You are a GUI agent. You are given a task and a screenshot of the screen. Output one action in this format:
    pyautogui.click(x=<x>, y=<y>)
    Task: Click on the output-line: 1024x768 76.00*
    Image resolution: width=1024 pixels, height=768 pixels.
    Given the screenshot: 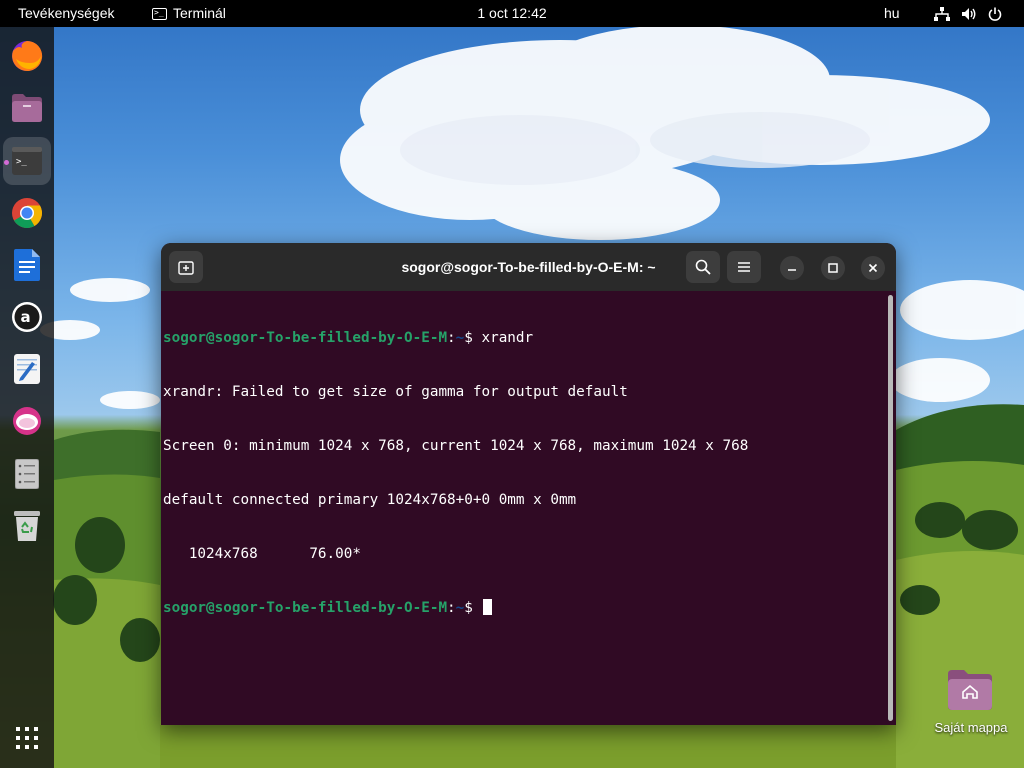 What is the action you would take?
    pyautogui.click(x=262, y=554)
    